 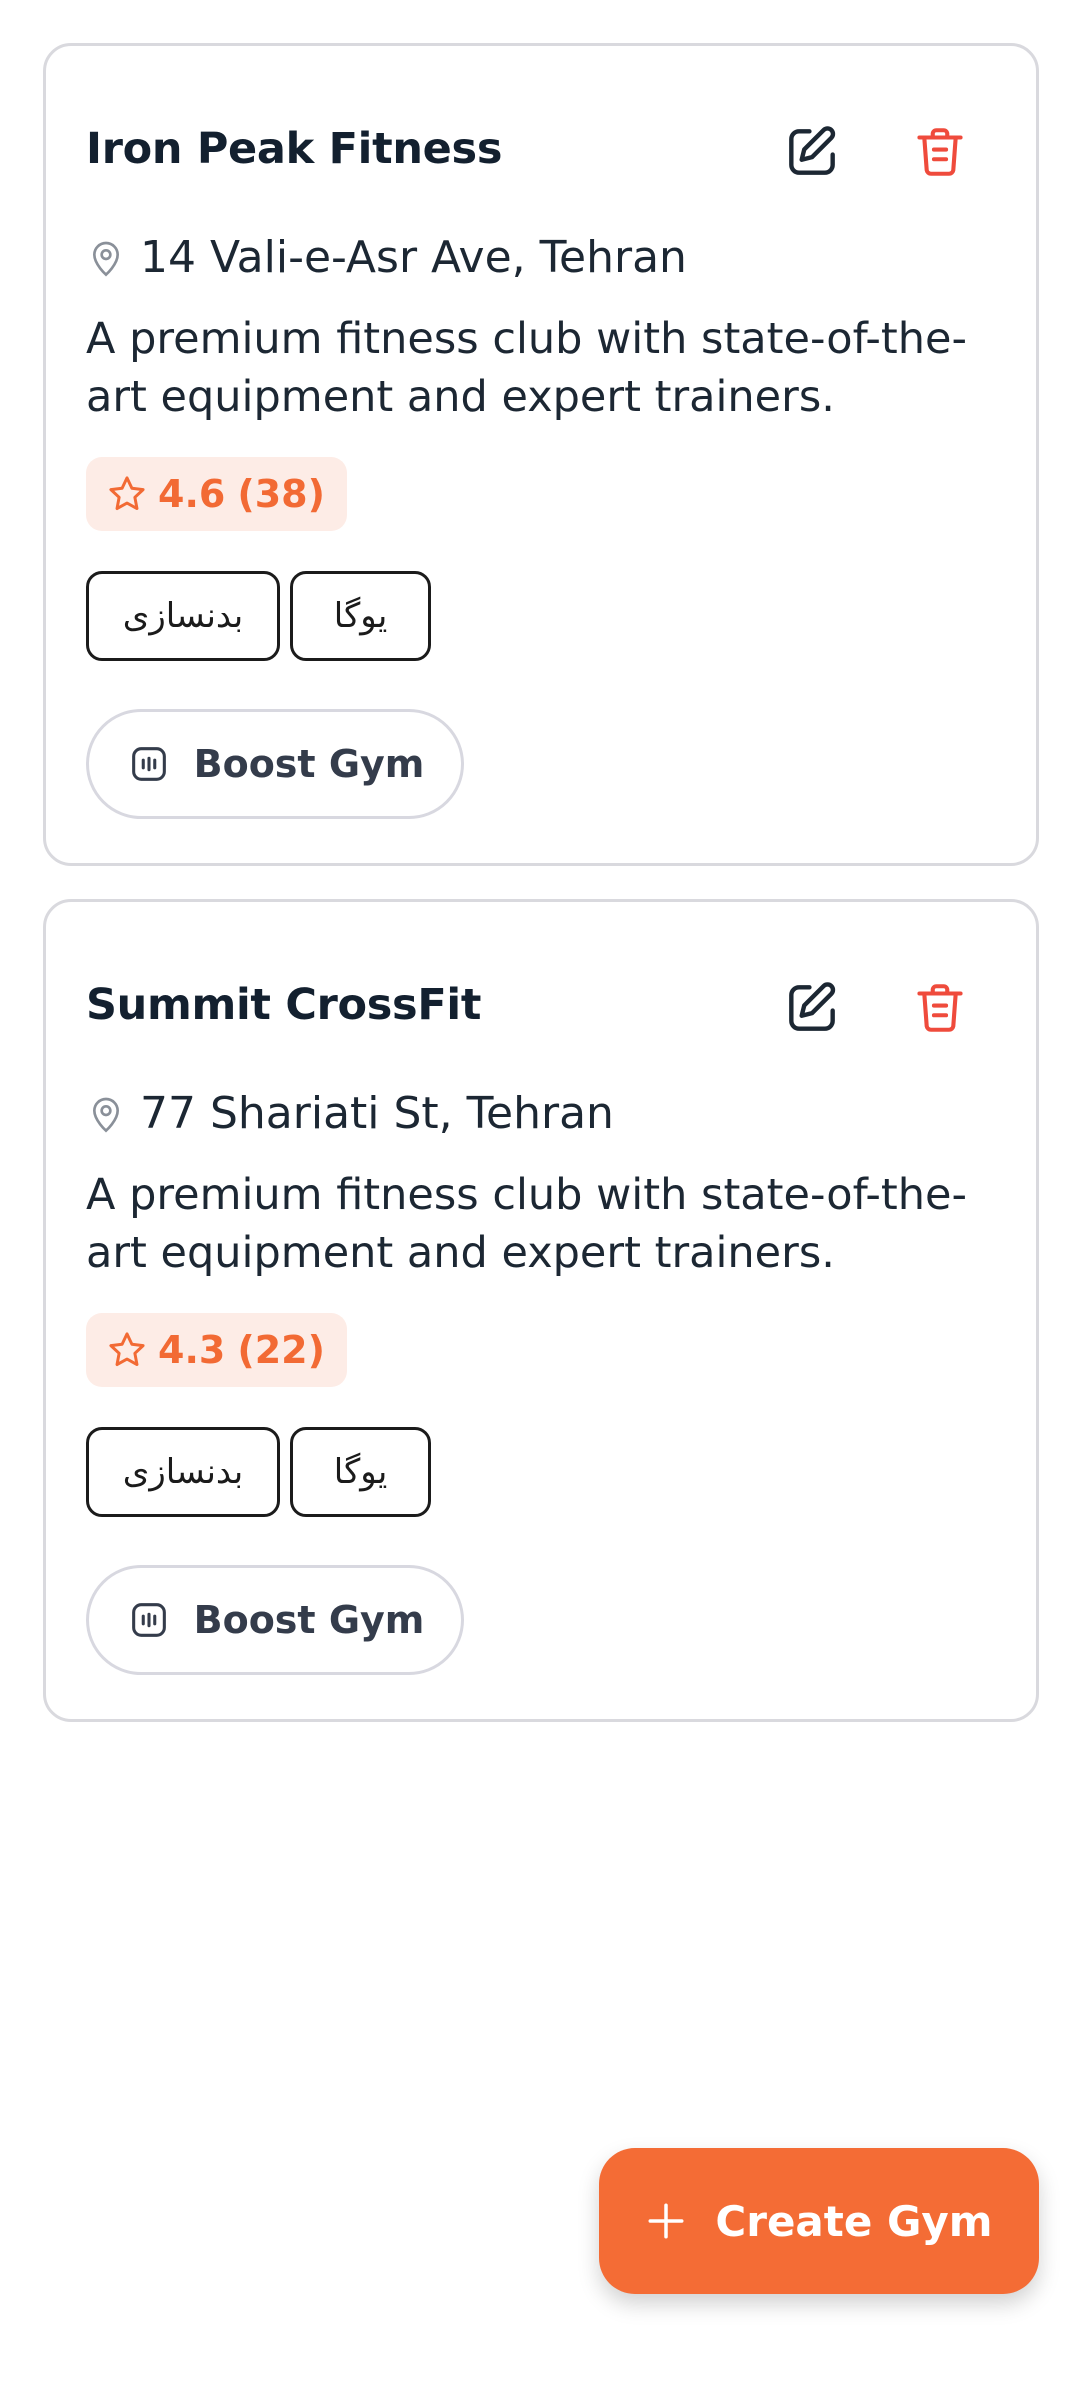 What do you see at coordinates (281, 494) in the screenshot?
I see `review-count: (38)` at bounding box center [281, 494].